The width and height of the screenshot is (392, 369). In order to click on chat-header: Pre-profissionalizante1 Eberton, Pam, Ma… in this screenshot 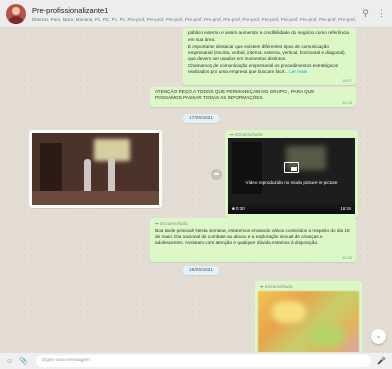, I will do `click(196, 14)`.